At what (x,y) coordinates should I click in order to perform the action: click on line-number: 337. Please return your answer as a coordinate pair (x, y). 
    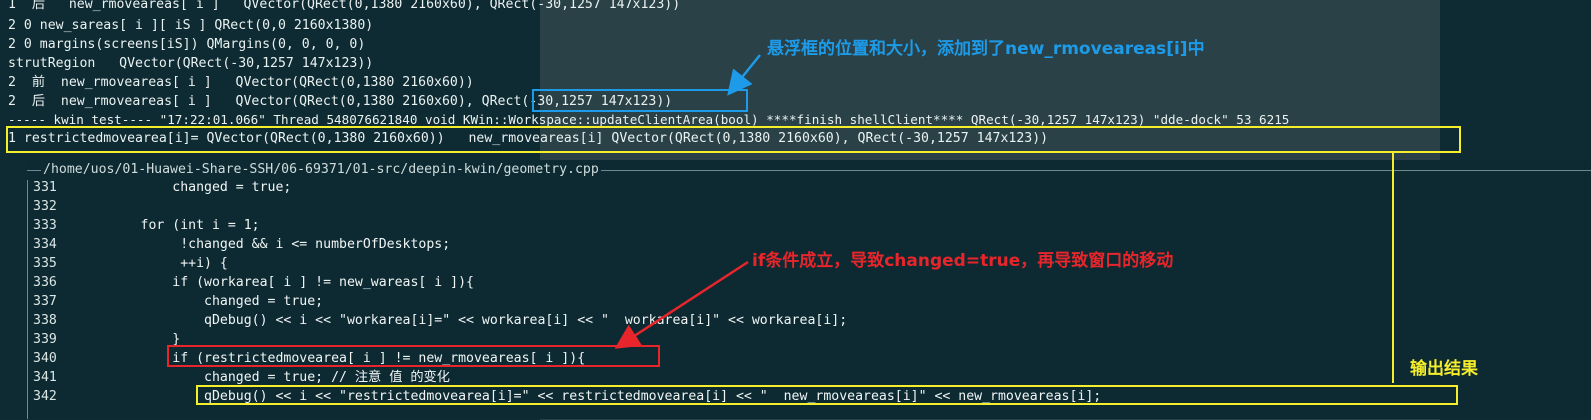
    Looking at the image, I should click on (45, 301).